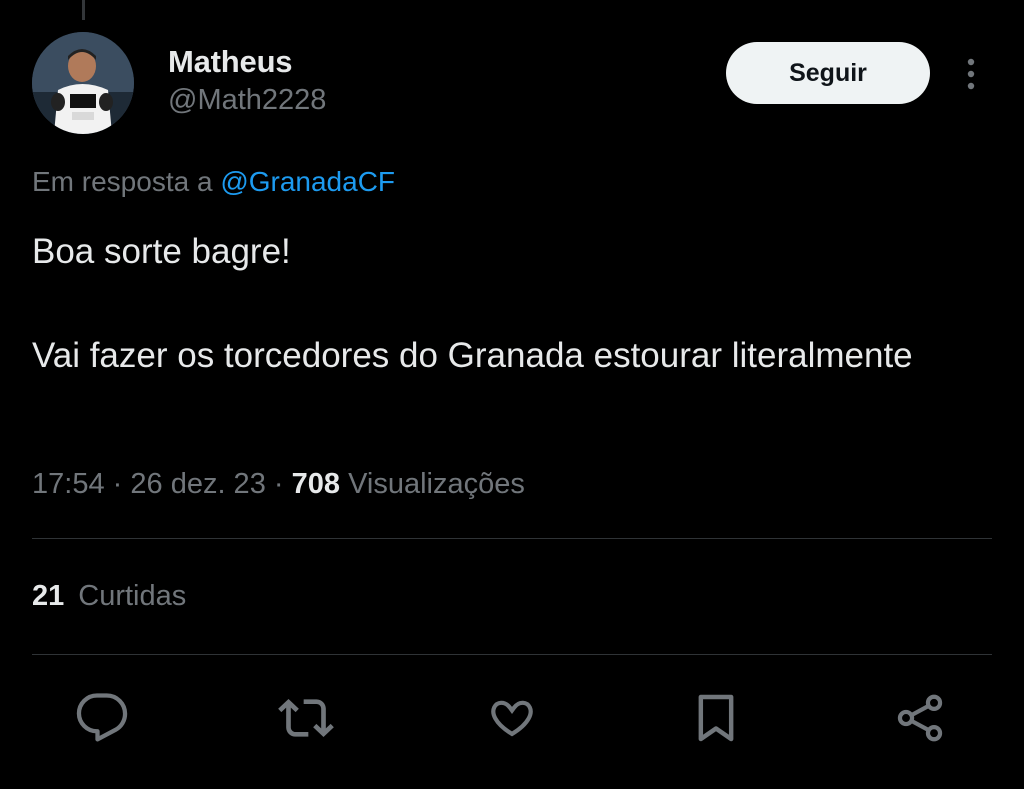 Image resolution: width=1024 pixels, height=789 pixels. I want to click on thread-connector-line, so click(83, 10).